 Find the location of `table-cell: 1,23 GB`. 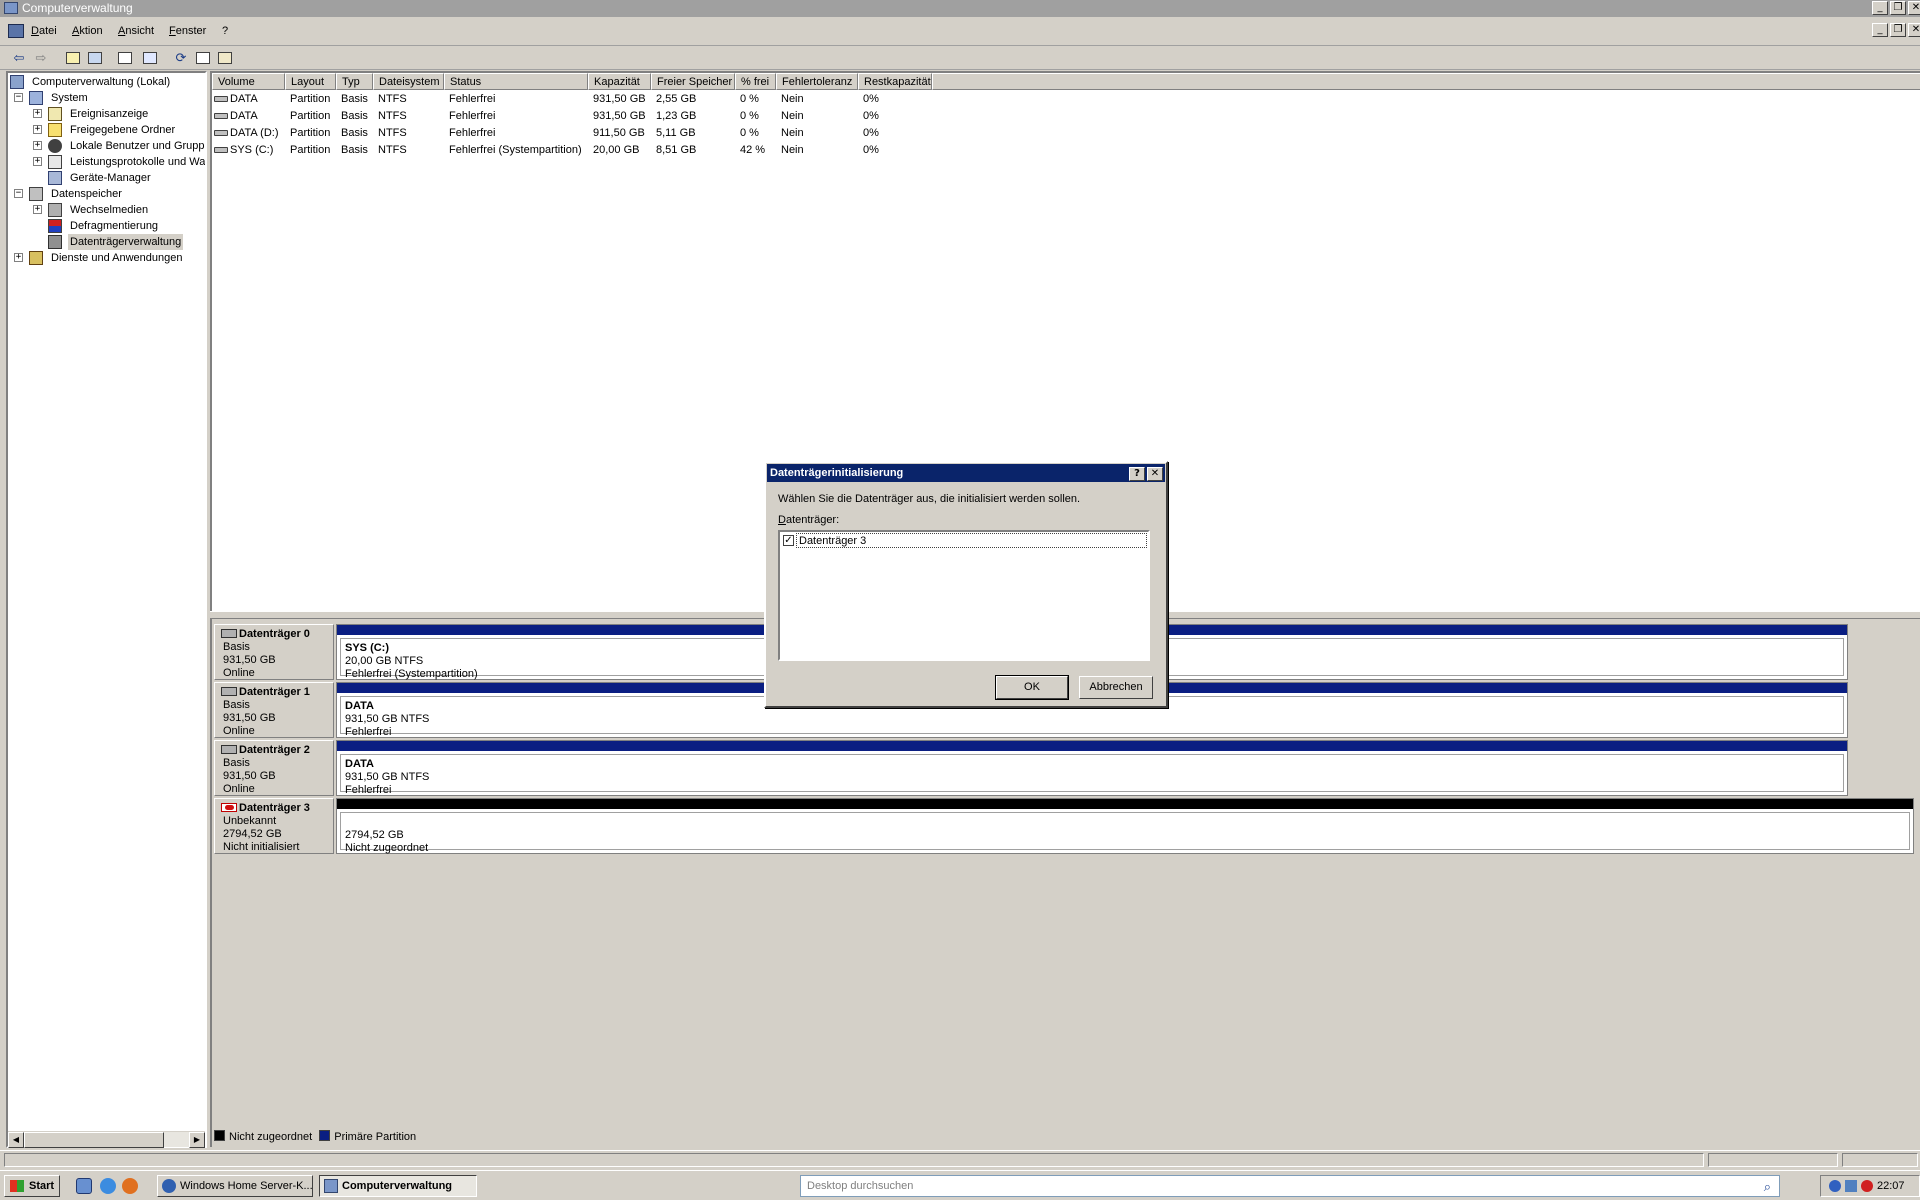

table-cell: 1,23 GB is located at coordinates (676, 116).